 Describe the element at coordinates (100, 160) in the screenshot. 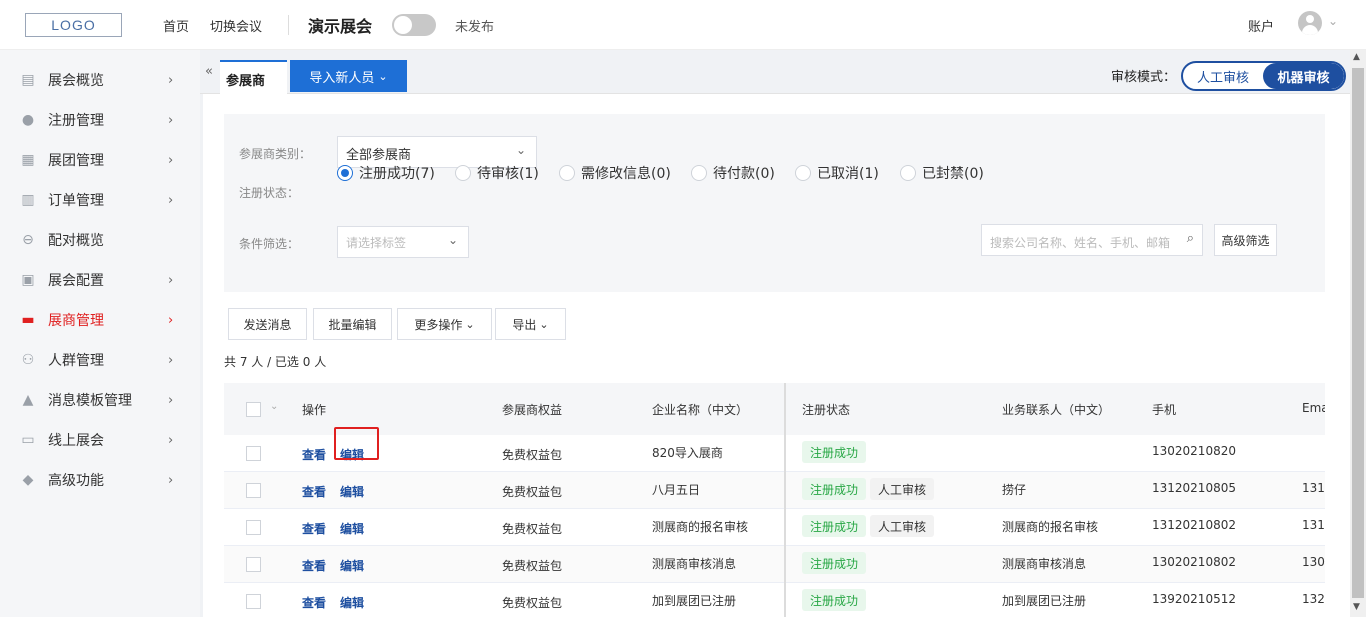

I see `sidebar-item-group: ▦ 展团管理 ›` at that location.